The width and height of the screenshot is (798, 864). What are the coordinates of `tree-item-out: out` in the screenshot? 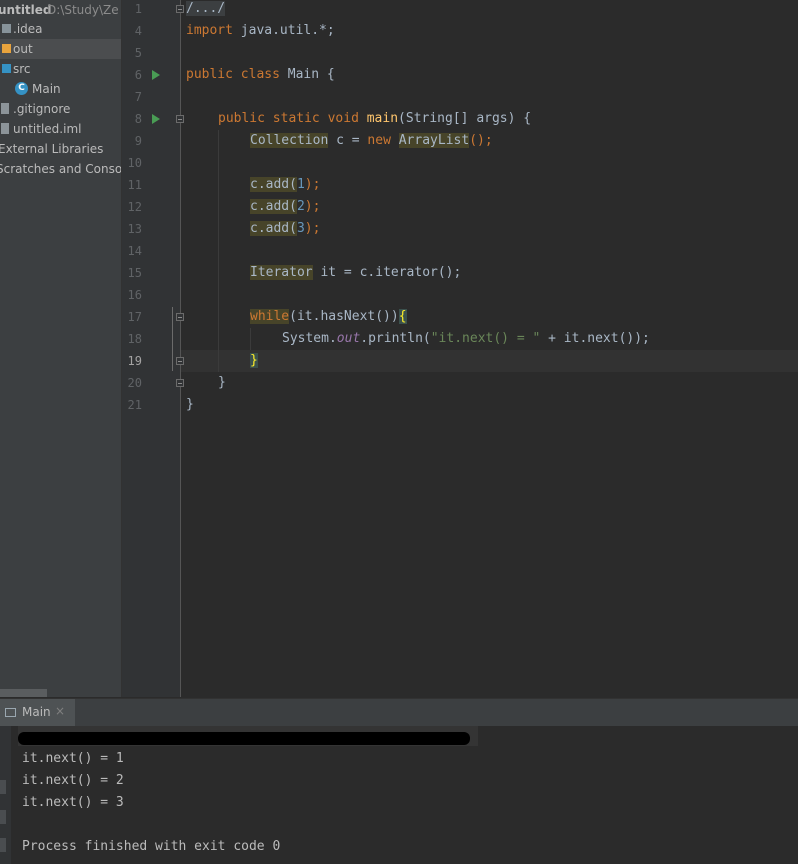 It's located at (60, 49).